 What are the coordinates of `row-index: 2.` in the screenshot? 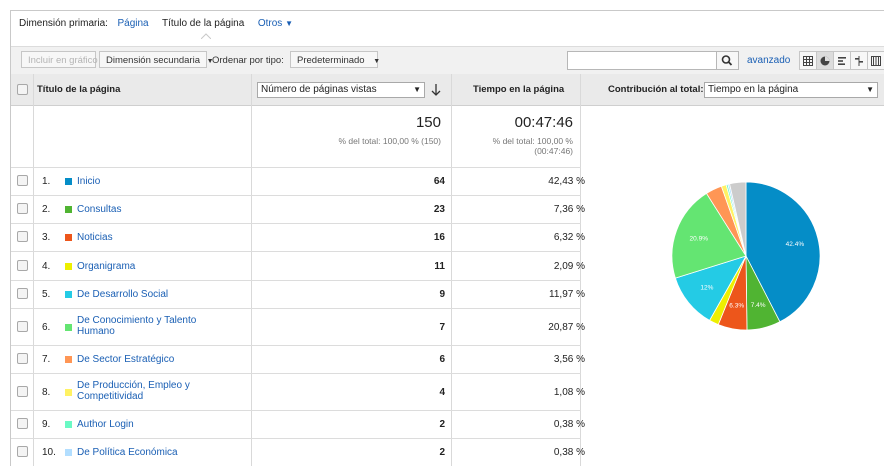 It's located at (46, 209).